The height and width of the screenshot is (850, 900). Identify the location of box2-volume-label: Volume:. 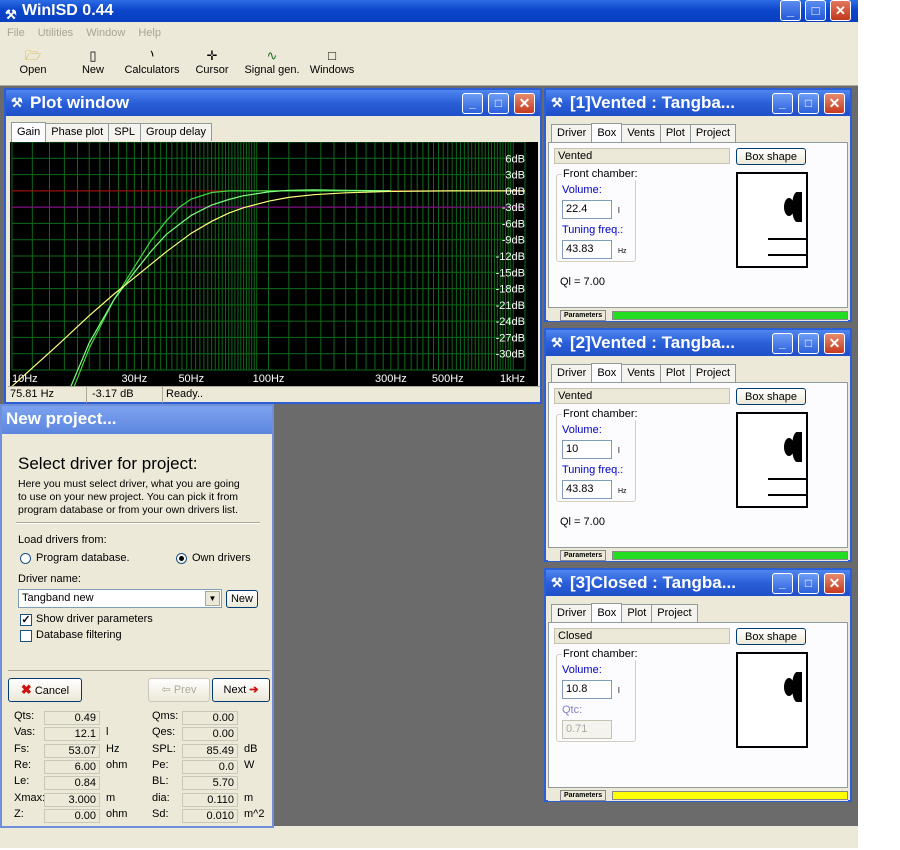
(582, 430).